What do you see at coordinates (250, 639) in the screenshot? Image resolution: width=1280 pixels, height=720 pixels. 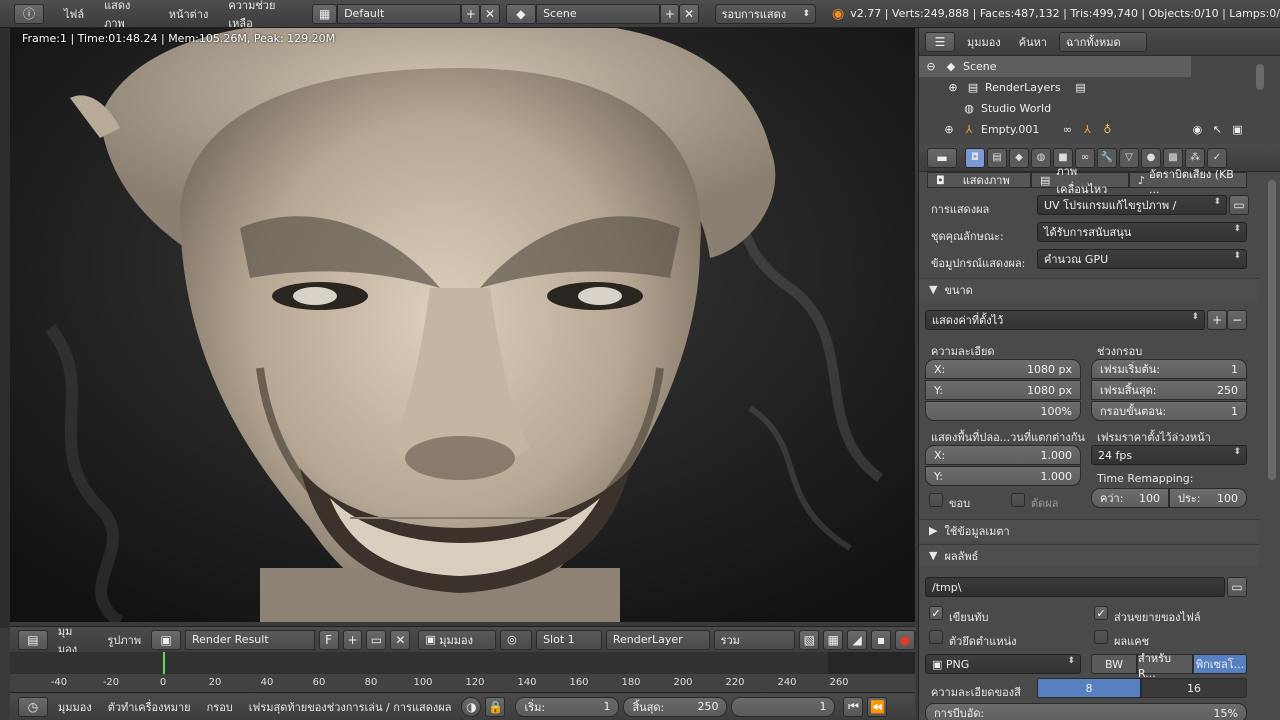 I see `image-name-field: Render Result` at bounding box center [250, 639].